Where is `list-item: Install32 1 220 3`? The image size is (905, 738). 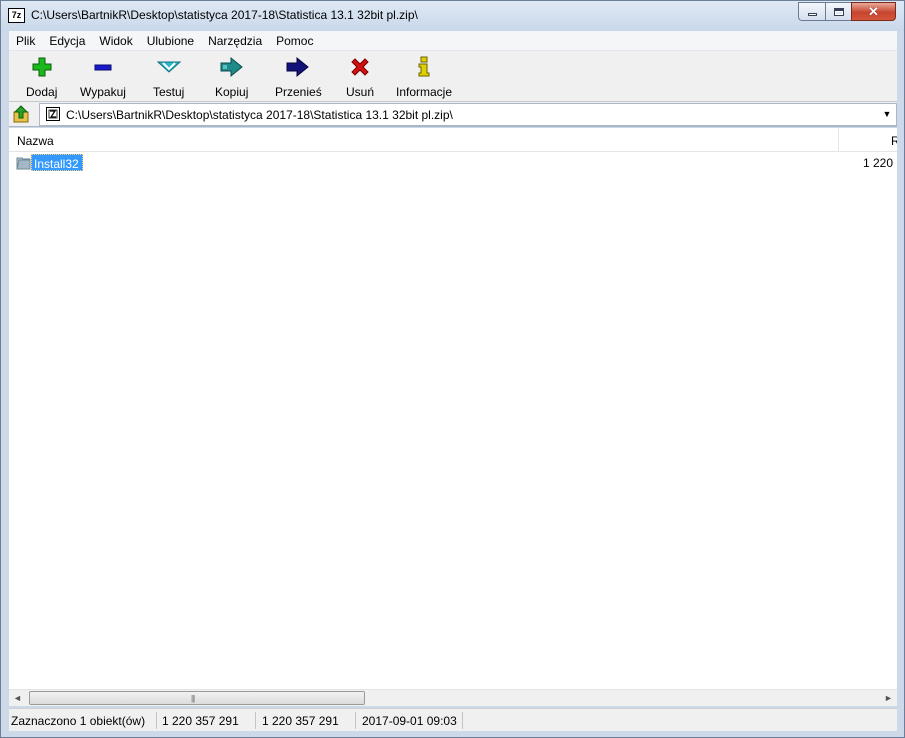
list-item: Install32 1 220 3 is located at coordinates (453, 163).